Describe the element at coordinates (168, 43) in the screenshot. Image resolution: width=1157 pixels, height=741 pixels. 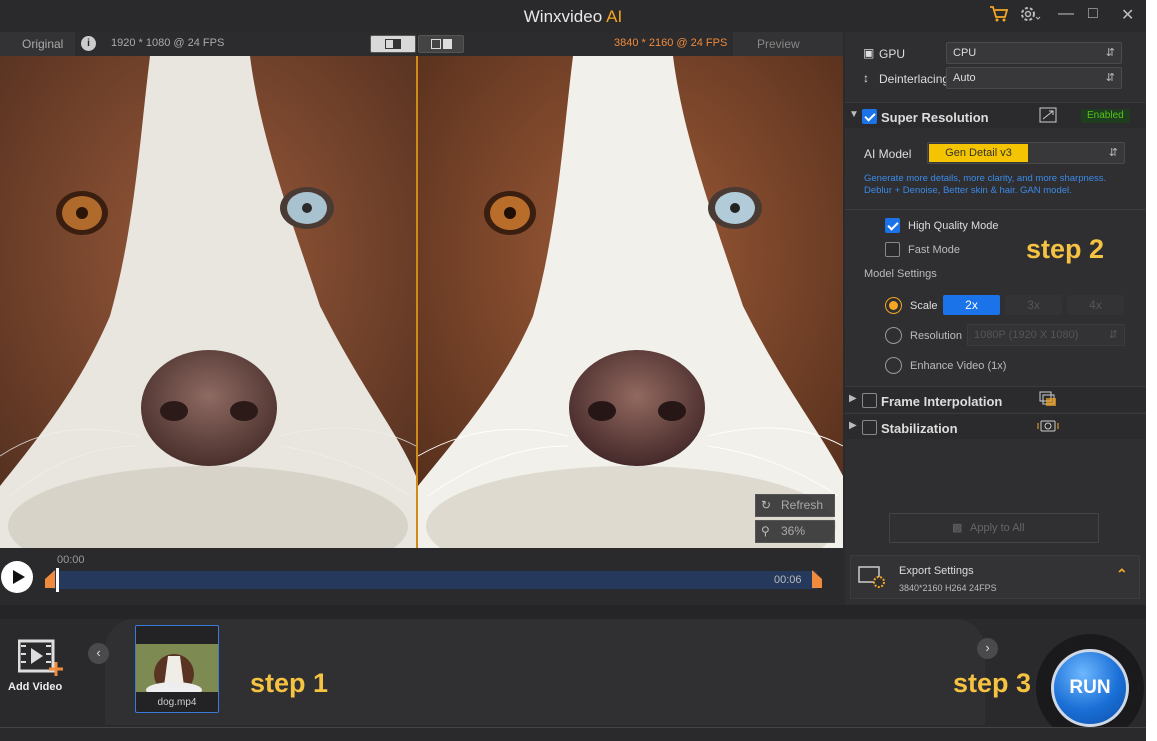
I see `original-spec: 1920 * 1080 @ 24 FPS` at that location.